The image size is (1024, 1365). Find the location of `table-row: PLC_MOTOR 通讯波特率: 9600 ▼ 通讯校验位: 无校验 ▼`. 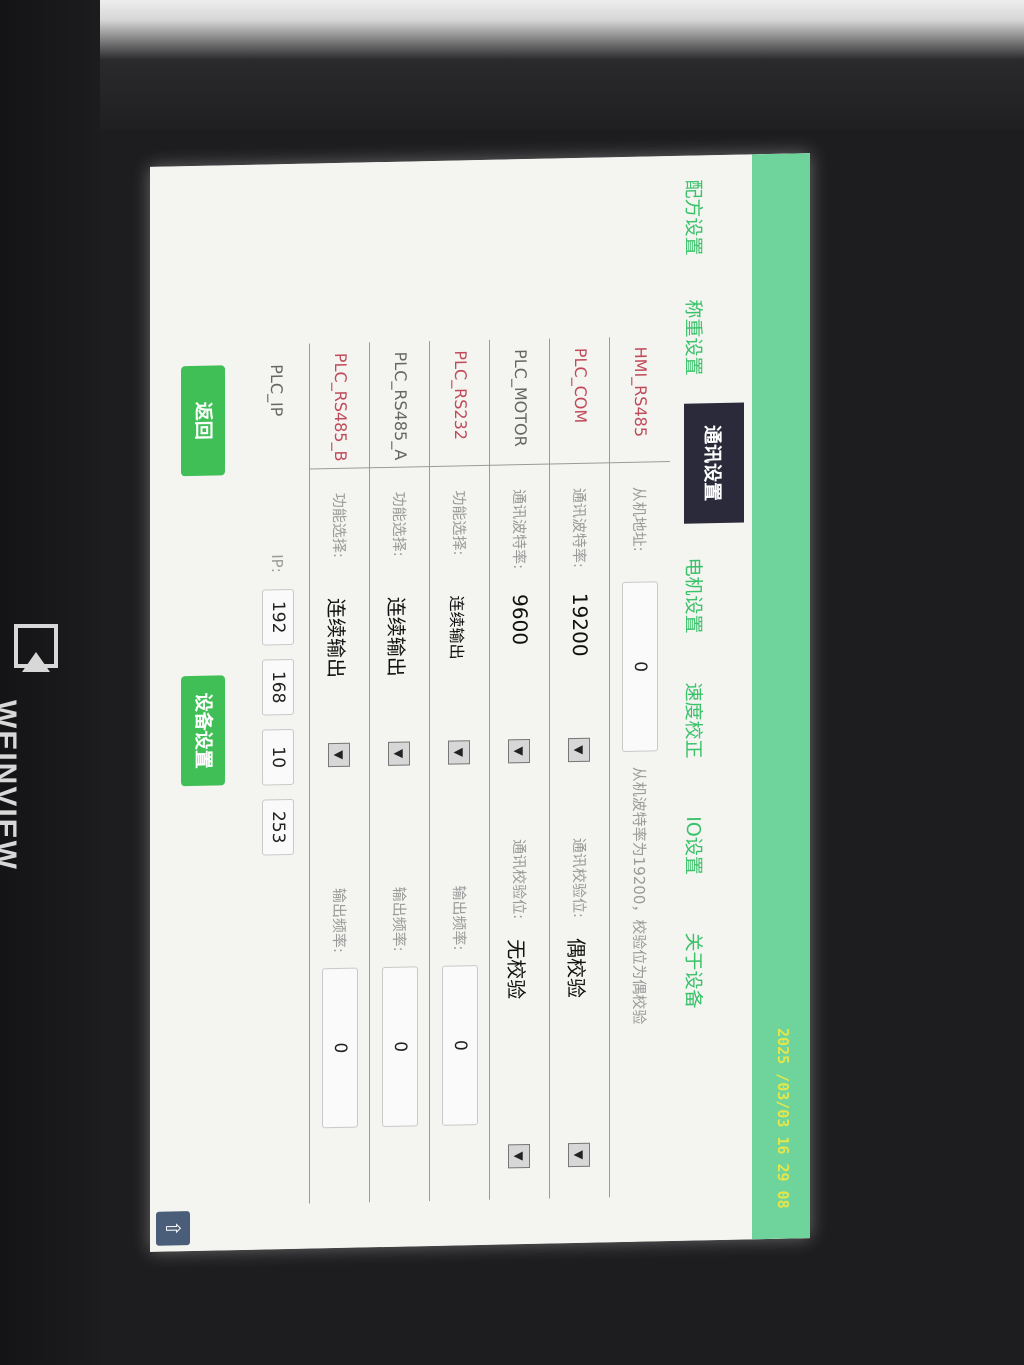

table-row: PLC_MOTOR 通讯波特率: 9600 ▼ 通讯校验位: 无校验 ▼ is located at coordinates (519, 769).